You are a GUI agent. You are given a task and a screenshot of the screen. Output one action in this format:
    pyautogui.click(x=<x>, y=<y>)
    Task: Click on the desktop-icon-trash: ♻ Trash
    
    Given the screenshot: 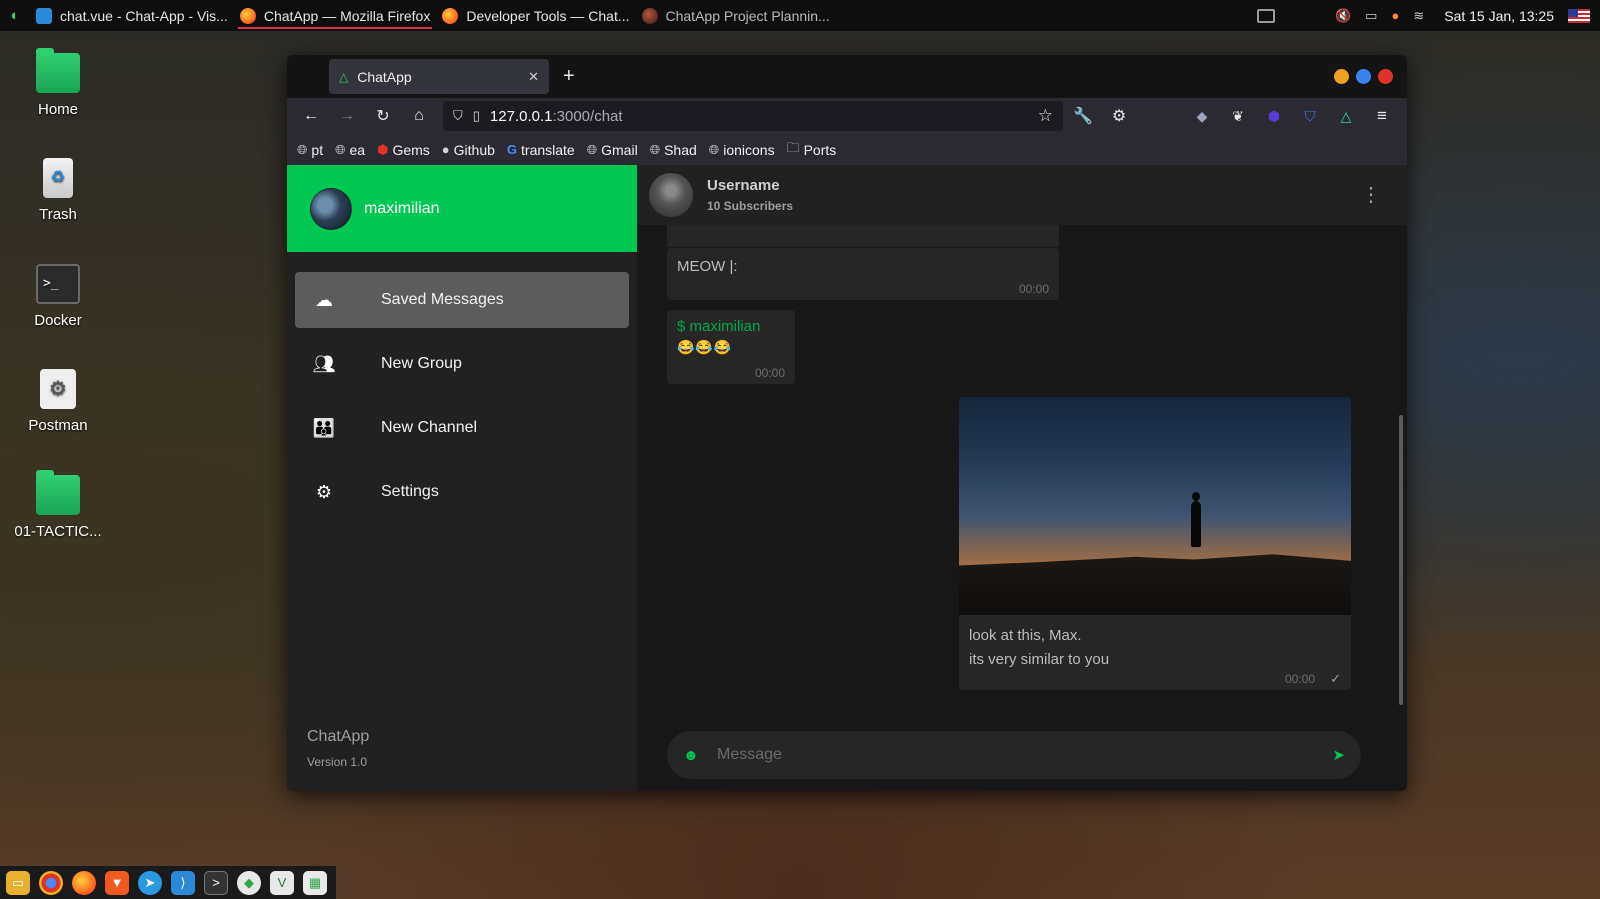 What is the action you would take?
    pyautogui.click(x=58, y=190)
    